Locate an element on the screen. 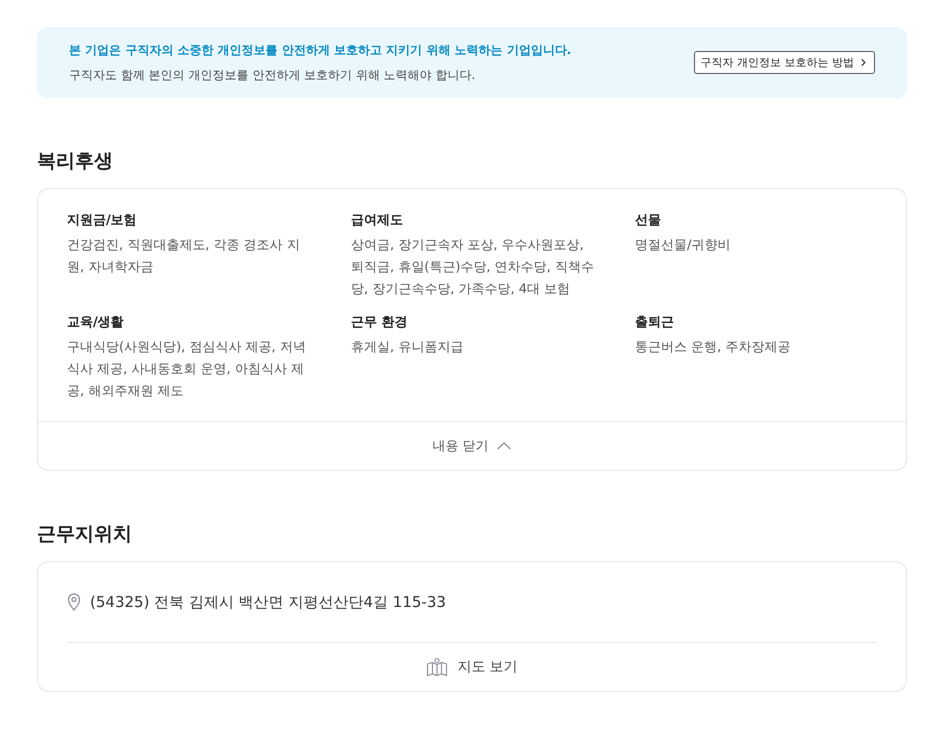  section-title: 복리후생 is located at coordinates (75, 161).